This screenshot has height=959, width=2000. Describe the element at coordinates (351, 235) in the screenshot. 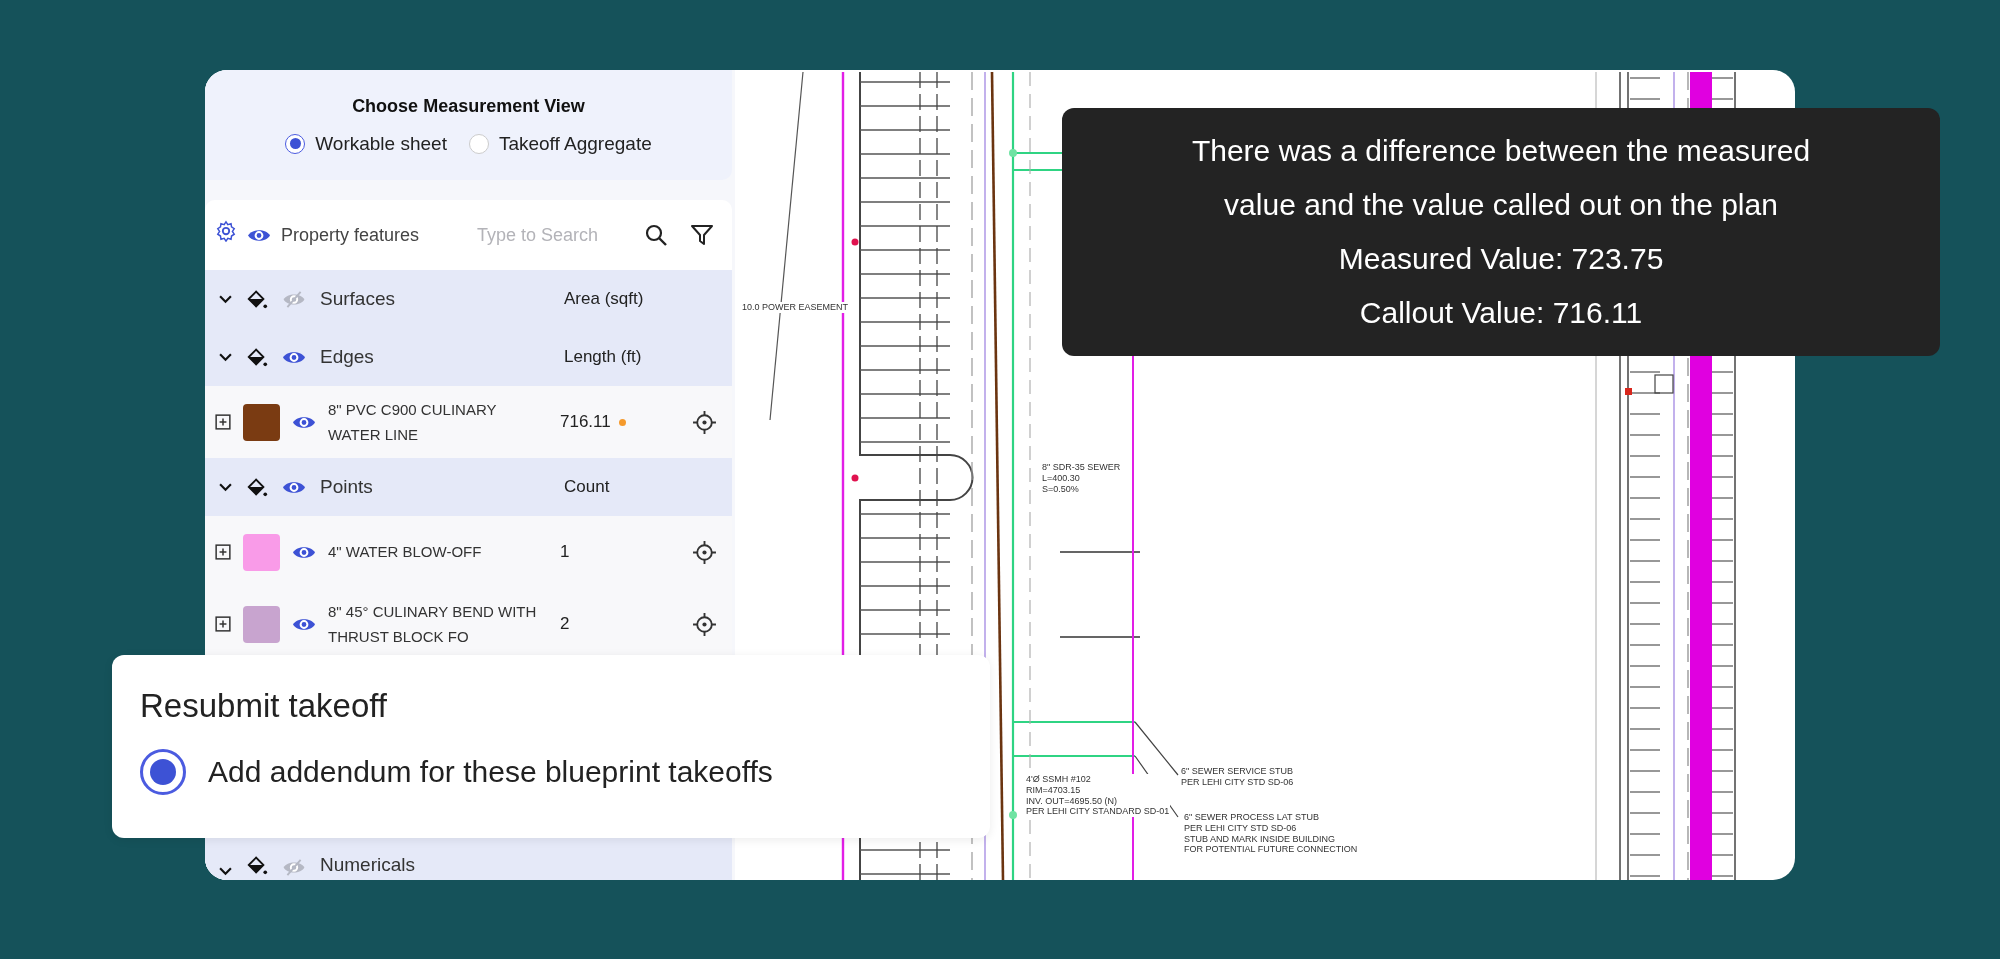

I see `panel-title: Property features` at that location.